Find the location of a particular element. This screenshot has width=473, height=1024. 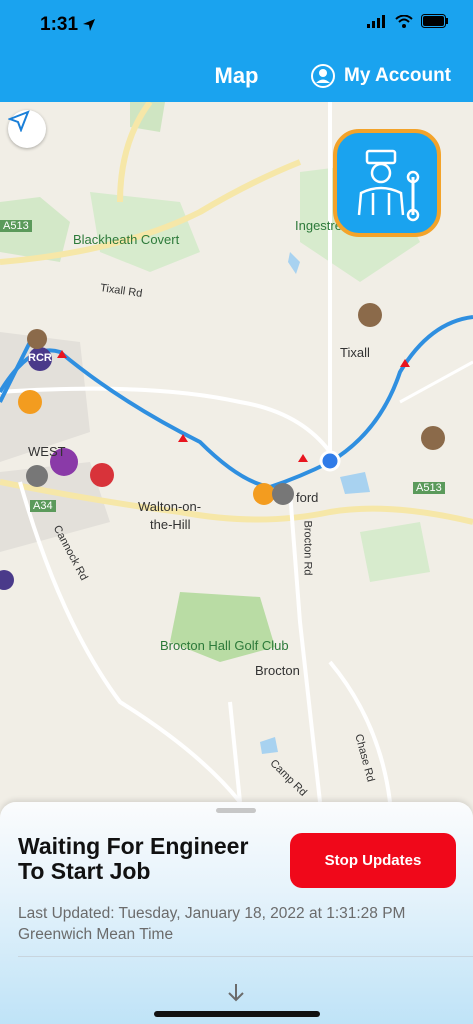

panel-grabber is located at coordinates (236, 810).